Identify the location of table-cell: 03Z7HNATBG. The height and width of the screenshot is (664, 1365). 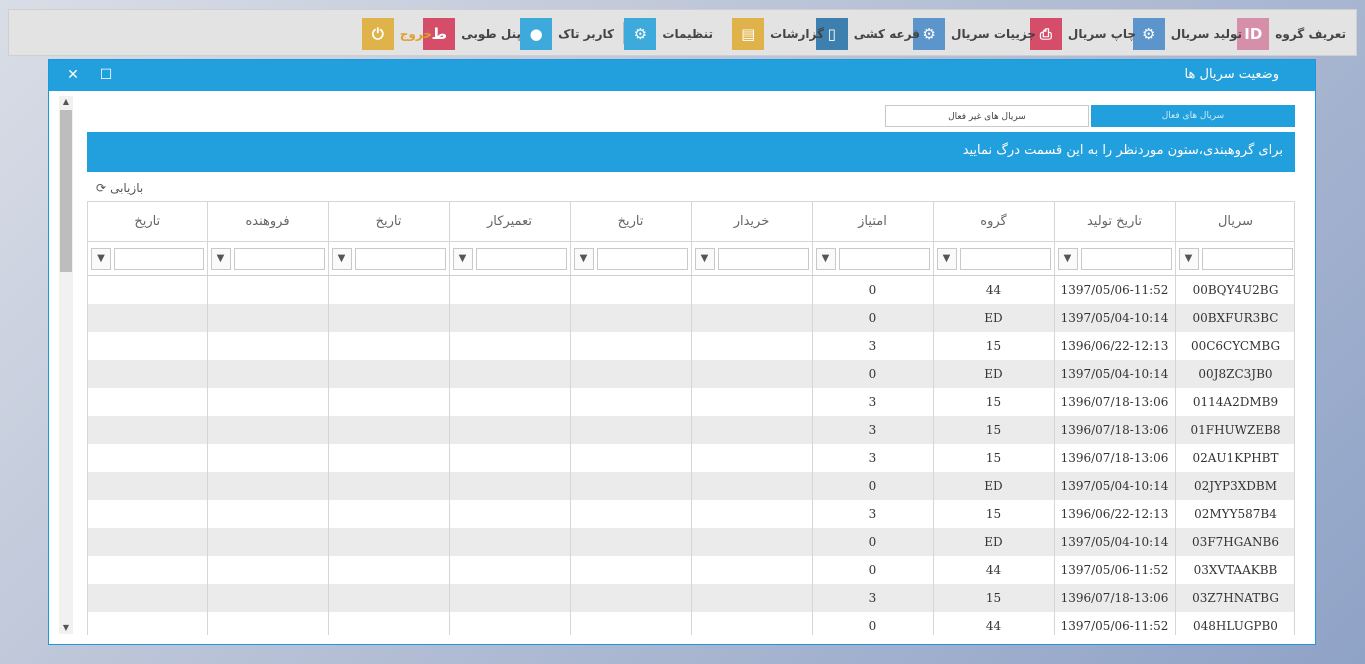
(1234, 597).